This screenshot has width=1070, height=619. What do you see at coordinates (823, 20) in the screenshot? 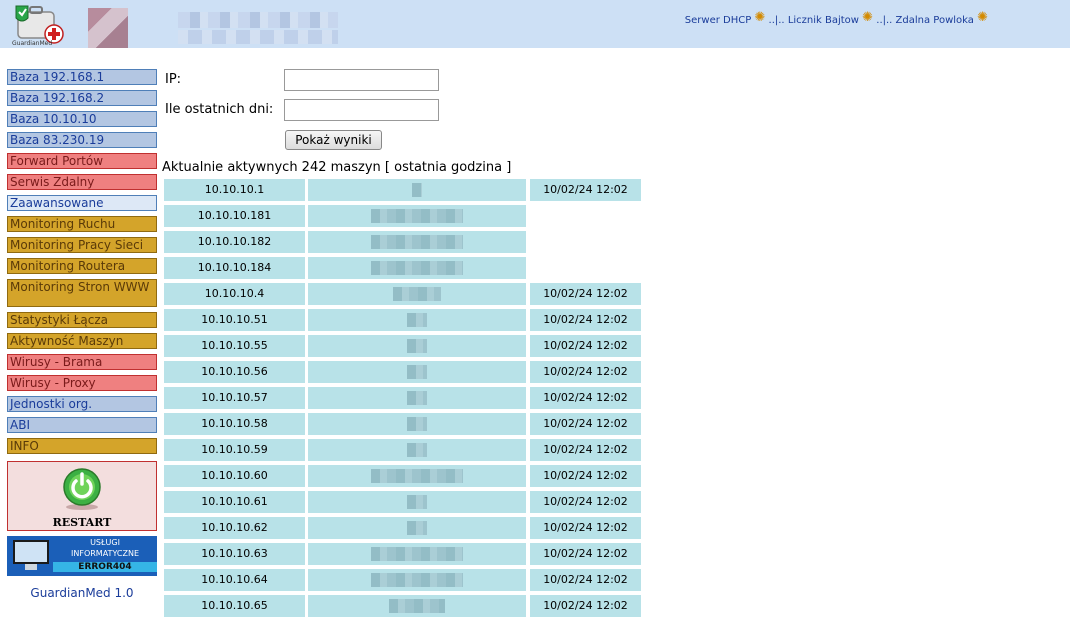
I see `byte-counter-link: Licznik Bajtow` at bounding box center [823, 20].